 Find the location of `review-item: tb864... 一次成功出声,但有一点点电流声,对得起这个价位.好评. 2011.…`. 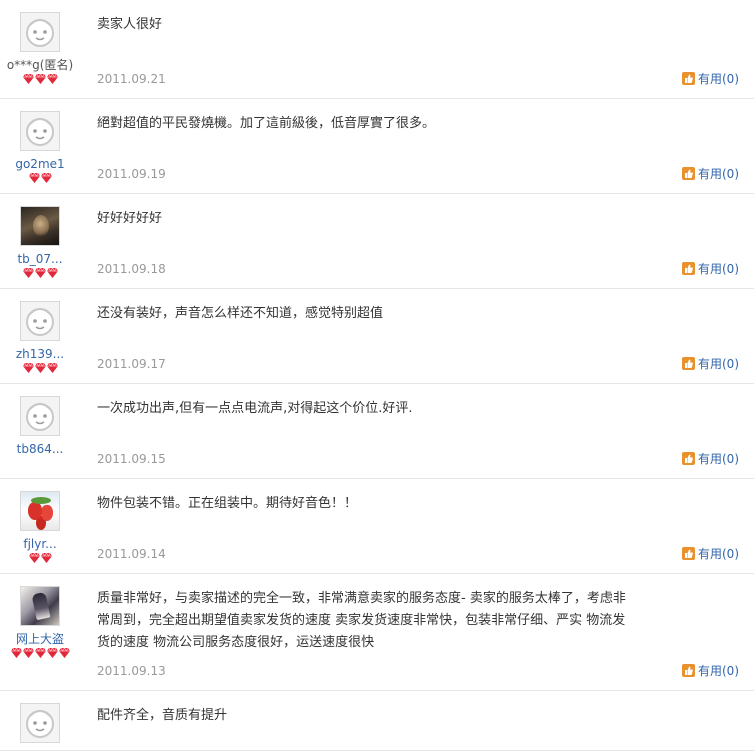

review-item: tb864... 一次成功出声,但有一点点电流声,对得起这个价位.好评. 2011.… is located at coordinates (377, 431).